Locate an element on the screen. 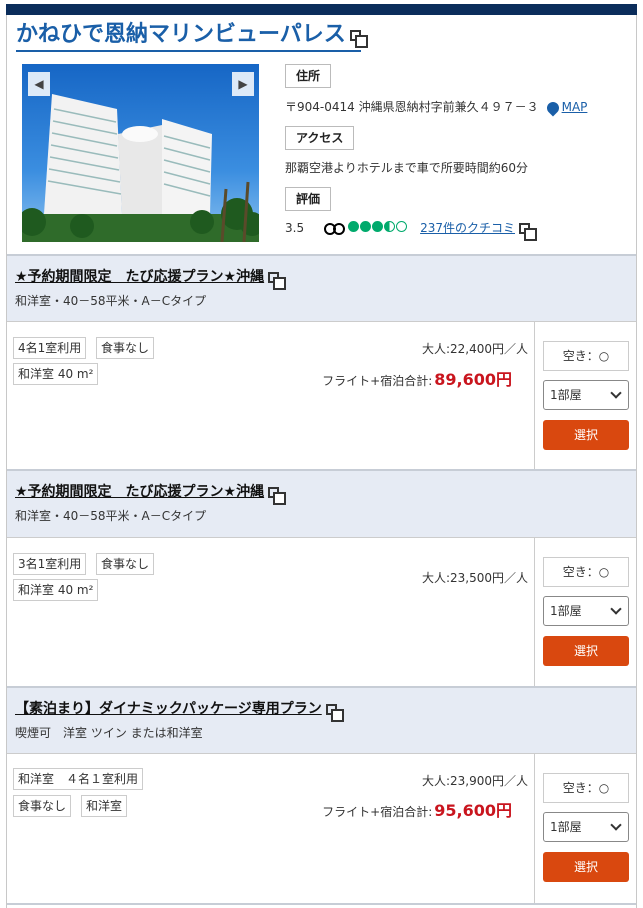  plan-subtitle: 喫煙可 洋室 ツイン または和洋室 is located at coordinates (109, 733).